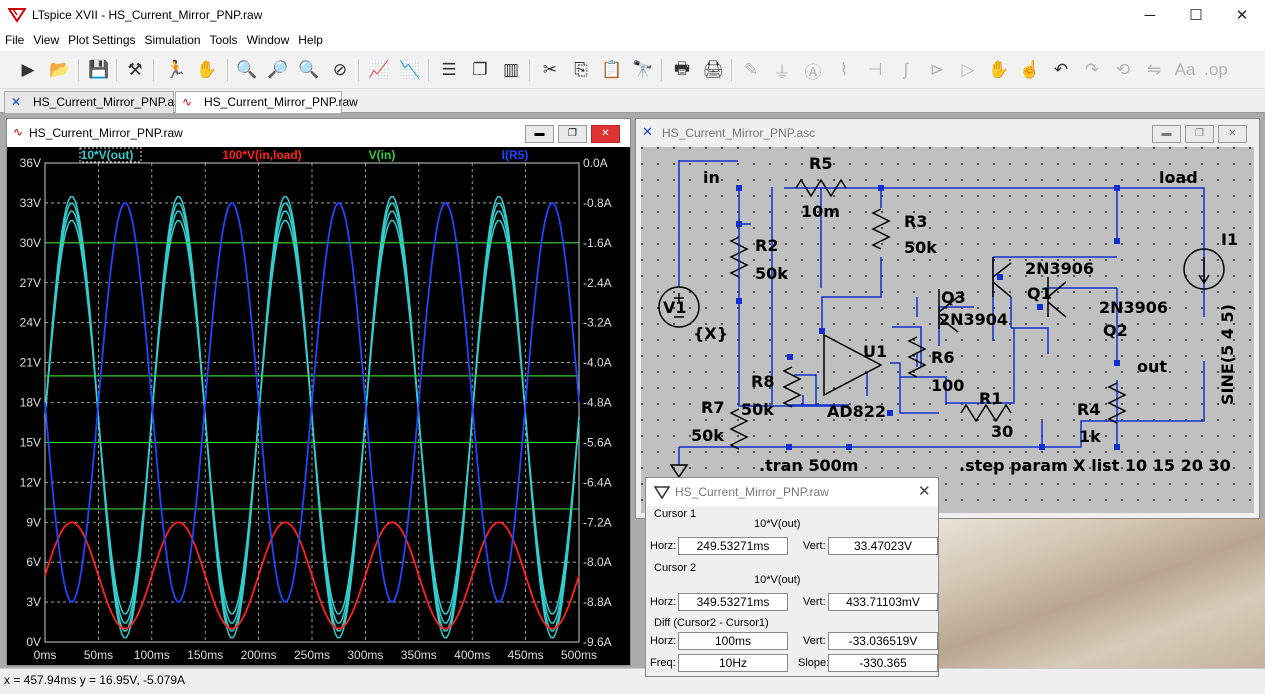 The width and height of the screenshot is (1265, 694). What do you see at coordinates (924, 491) in the screenshot?
I see `close-icon: ✕` at bounding box center [924, 491].